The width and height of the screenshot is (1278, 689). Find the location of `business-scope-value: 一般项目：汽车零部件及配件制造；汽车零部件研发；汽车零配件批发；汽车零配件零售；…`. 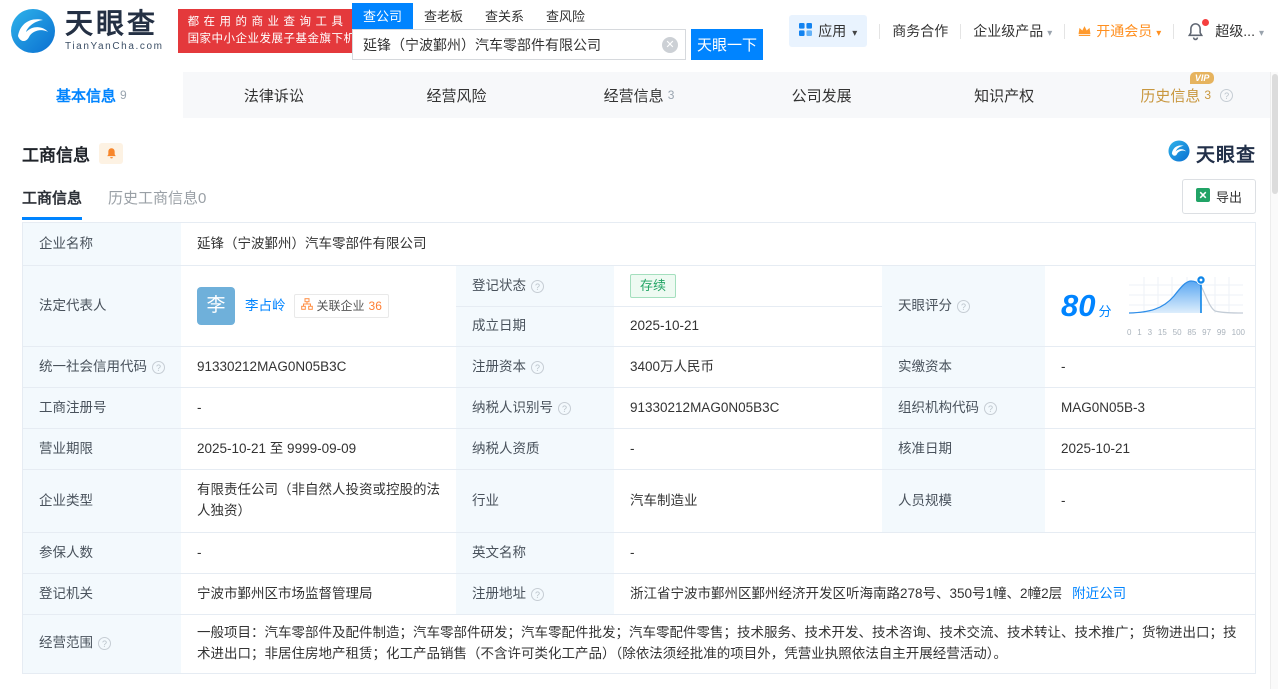

business-scope-value: 一般项目：汽车零部件及配件制造；汽车零部件研发；汽车零配件批发；汽车零配件零售；… is located at coordinates (717, 643).